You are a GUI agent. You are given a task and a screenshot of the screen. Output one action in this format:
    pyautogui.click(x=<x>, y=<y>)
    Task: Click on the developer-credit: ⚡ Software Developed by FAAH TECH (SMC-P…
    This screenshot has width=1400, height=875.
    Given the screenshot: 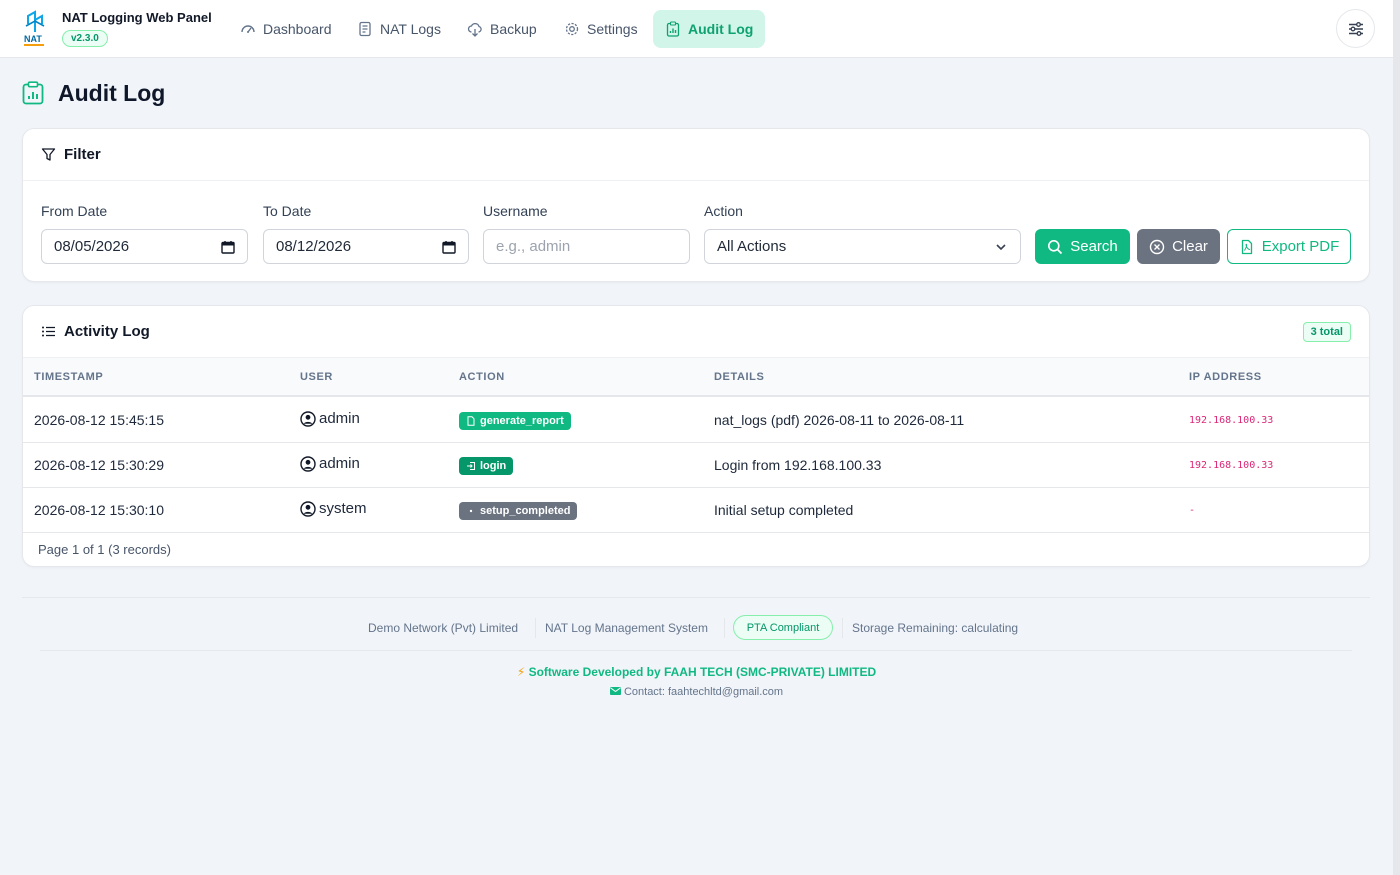 What is the action you would take?
    pyautogui.click(x=696, y=672)
    